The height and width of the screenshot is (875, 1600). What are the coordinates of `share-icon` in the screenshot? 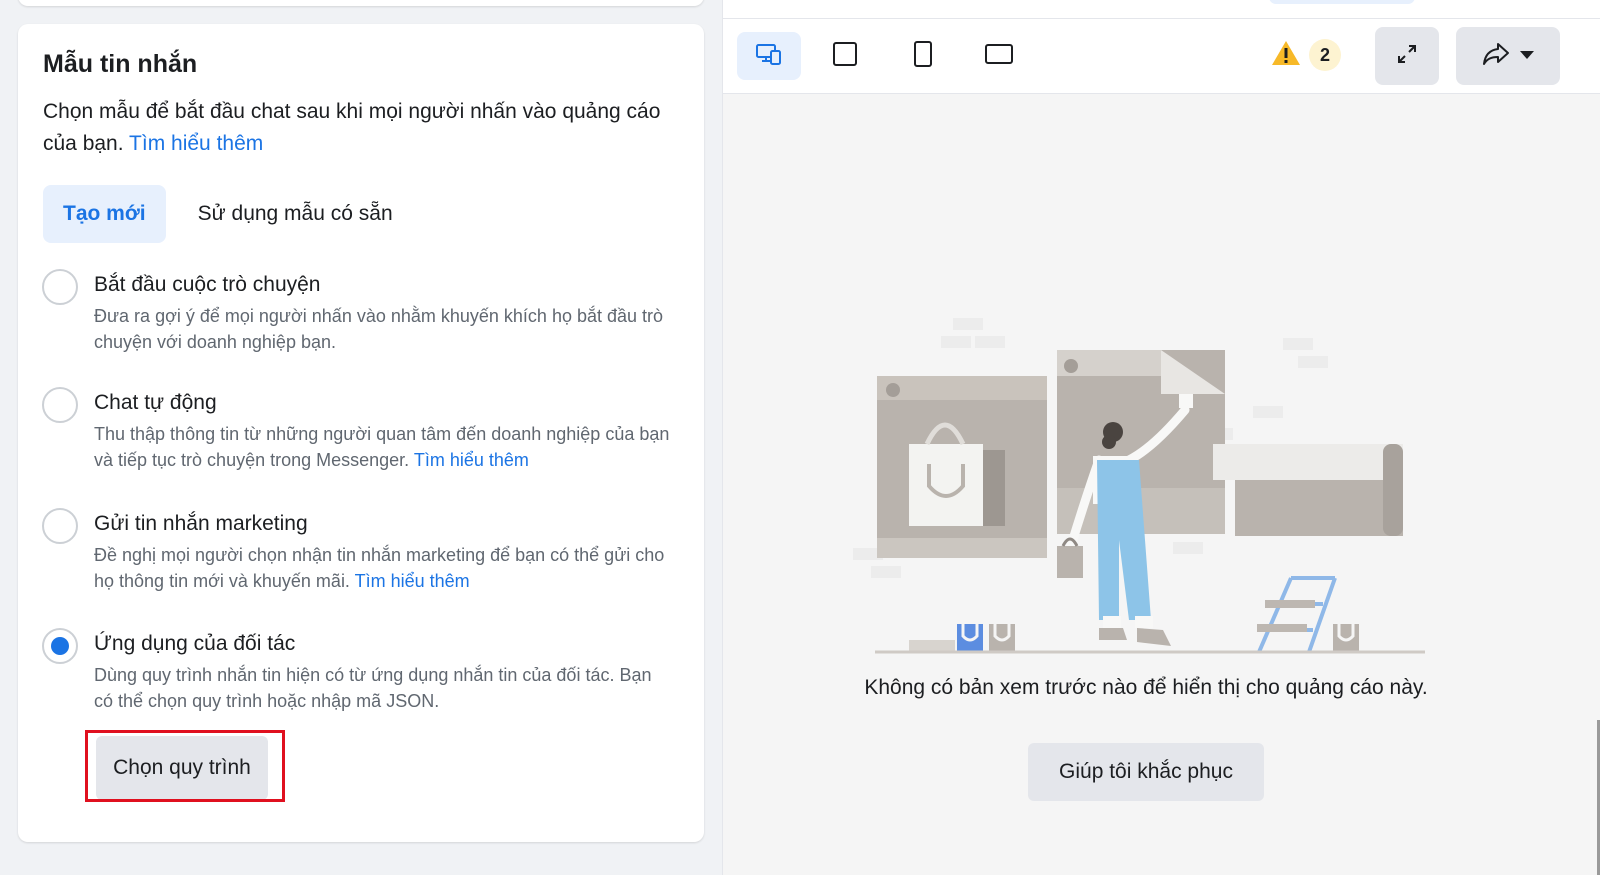 It's located at (1496, 56).